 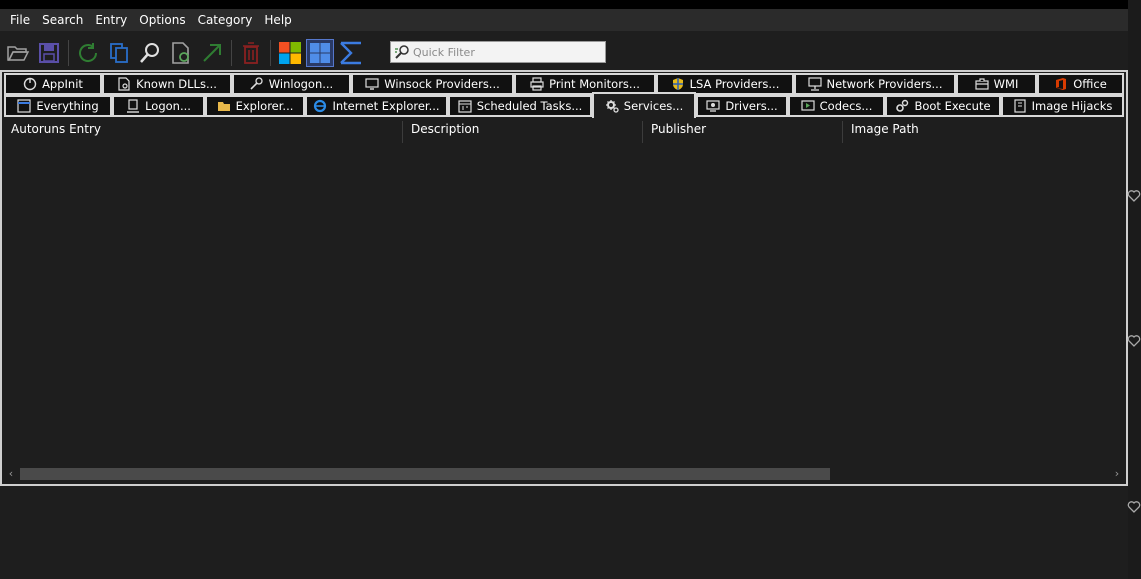 What do you see at coordinates (425, 474) in the screenshot?
I see `scrollbar-thumb` at bounding box center [425, 474].